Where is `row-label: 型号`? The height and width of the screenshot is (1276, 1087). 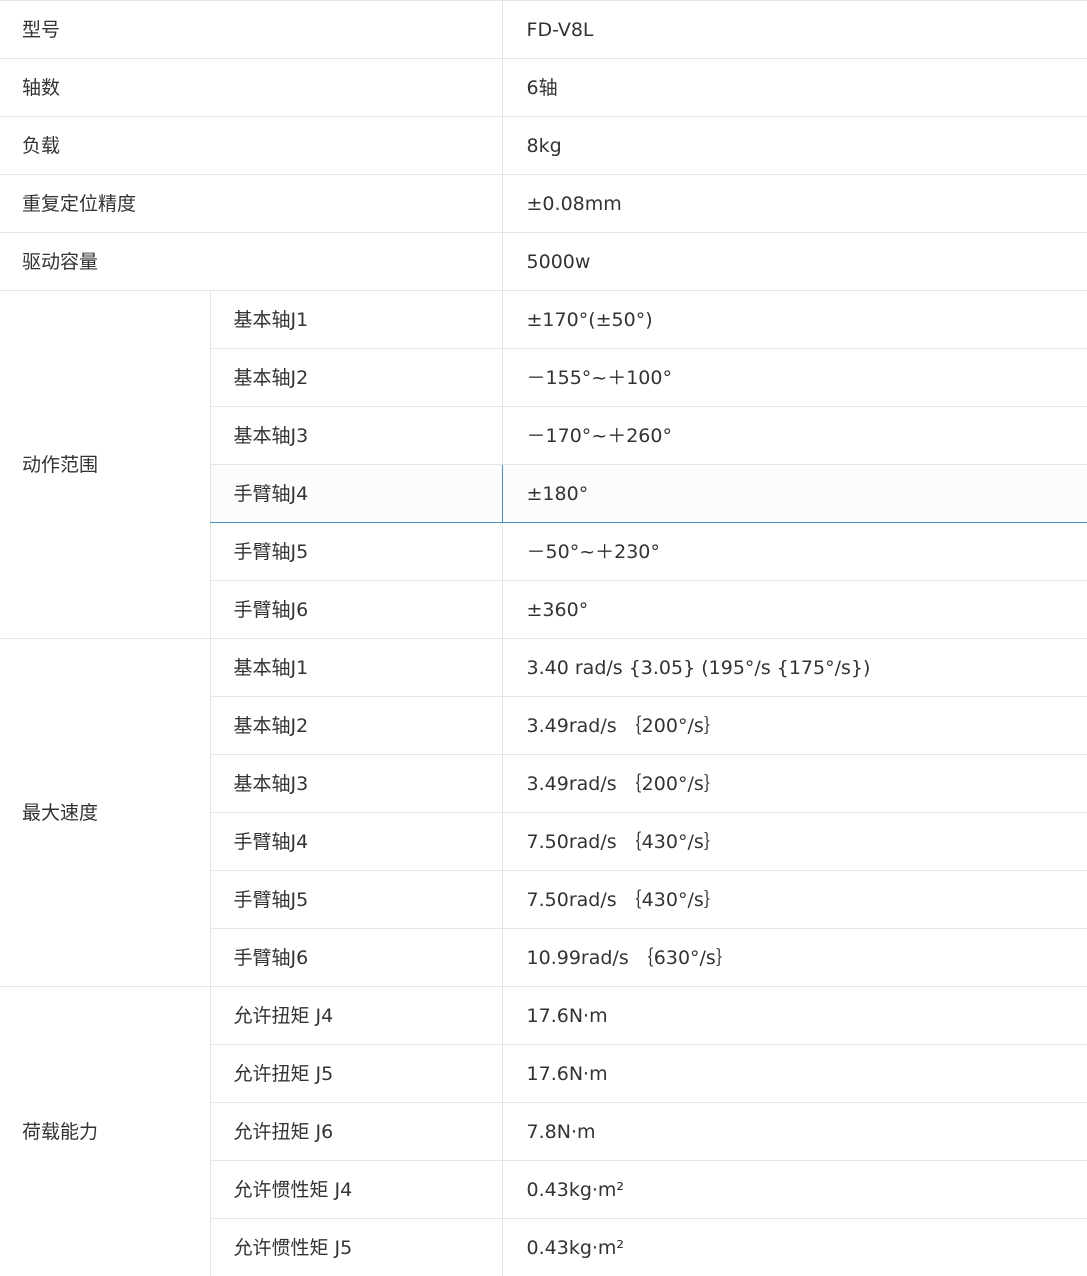 row-label: 型号 is located at coordinates (251, 30).